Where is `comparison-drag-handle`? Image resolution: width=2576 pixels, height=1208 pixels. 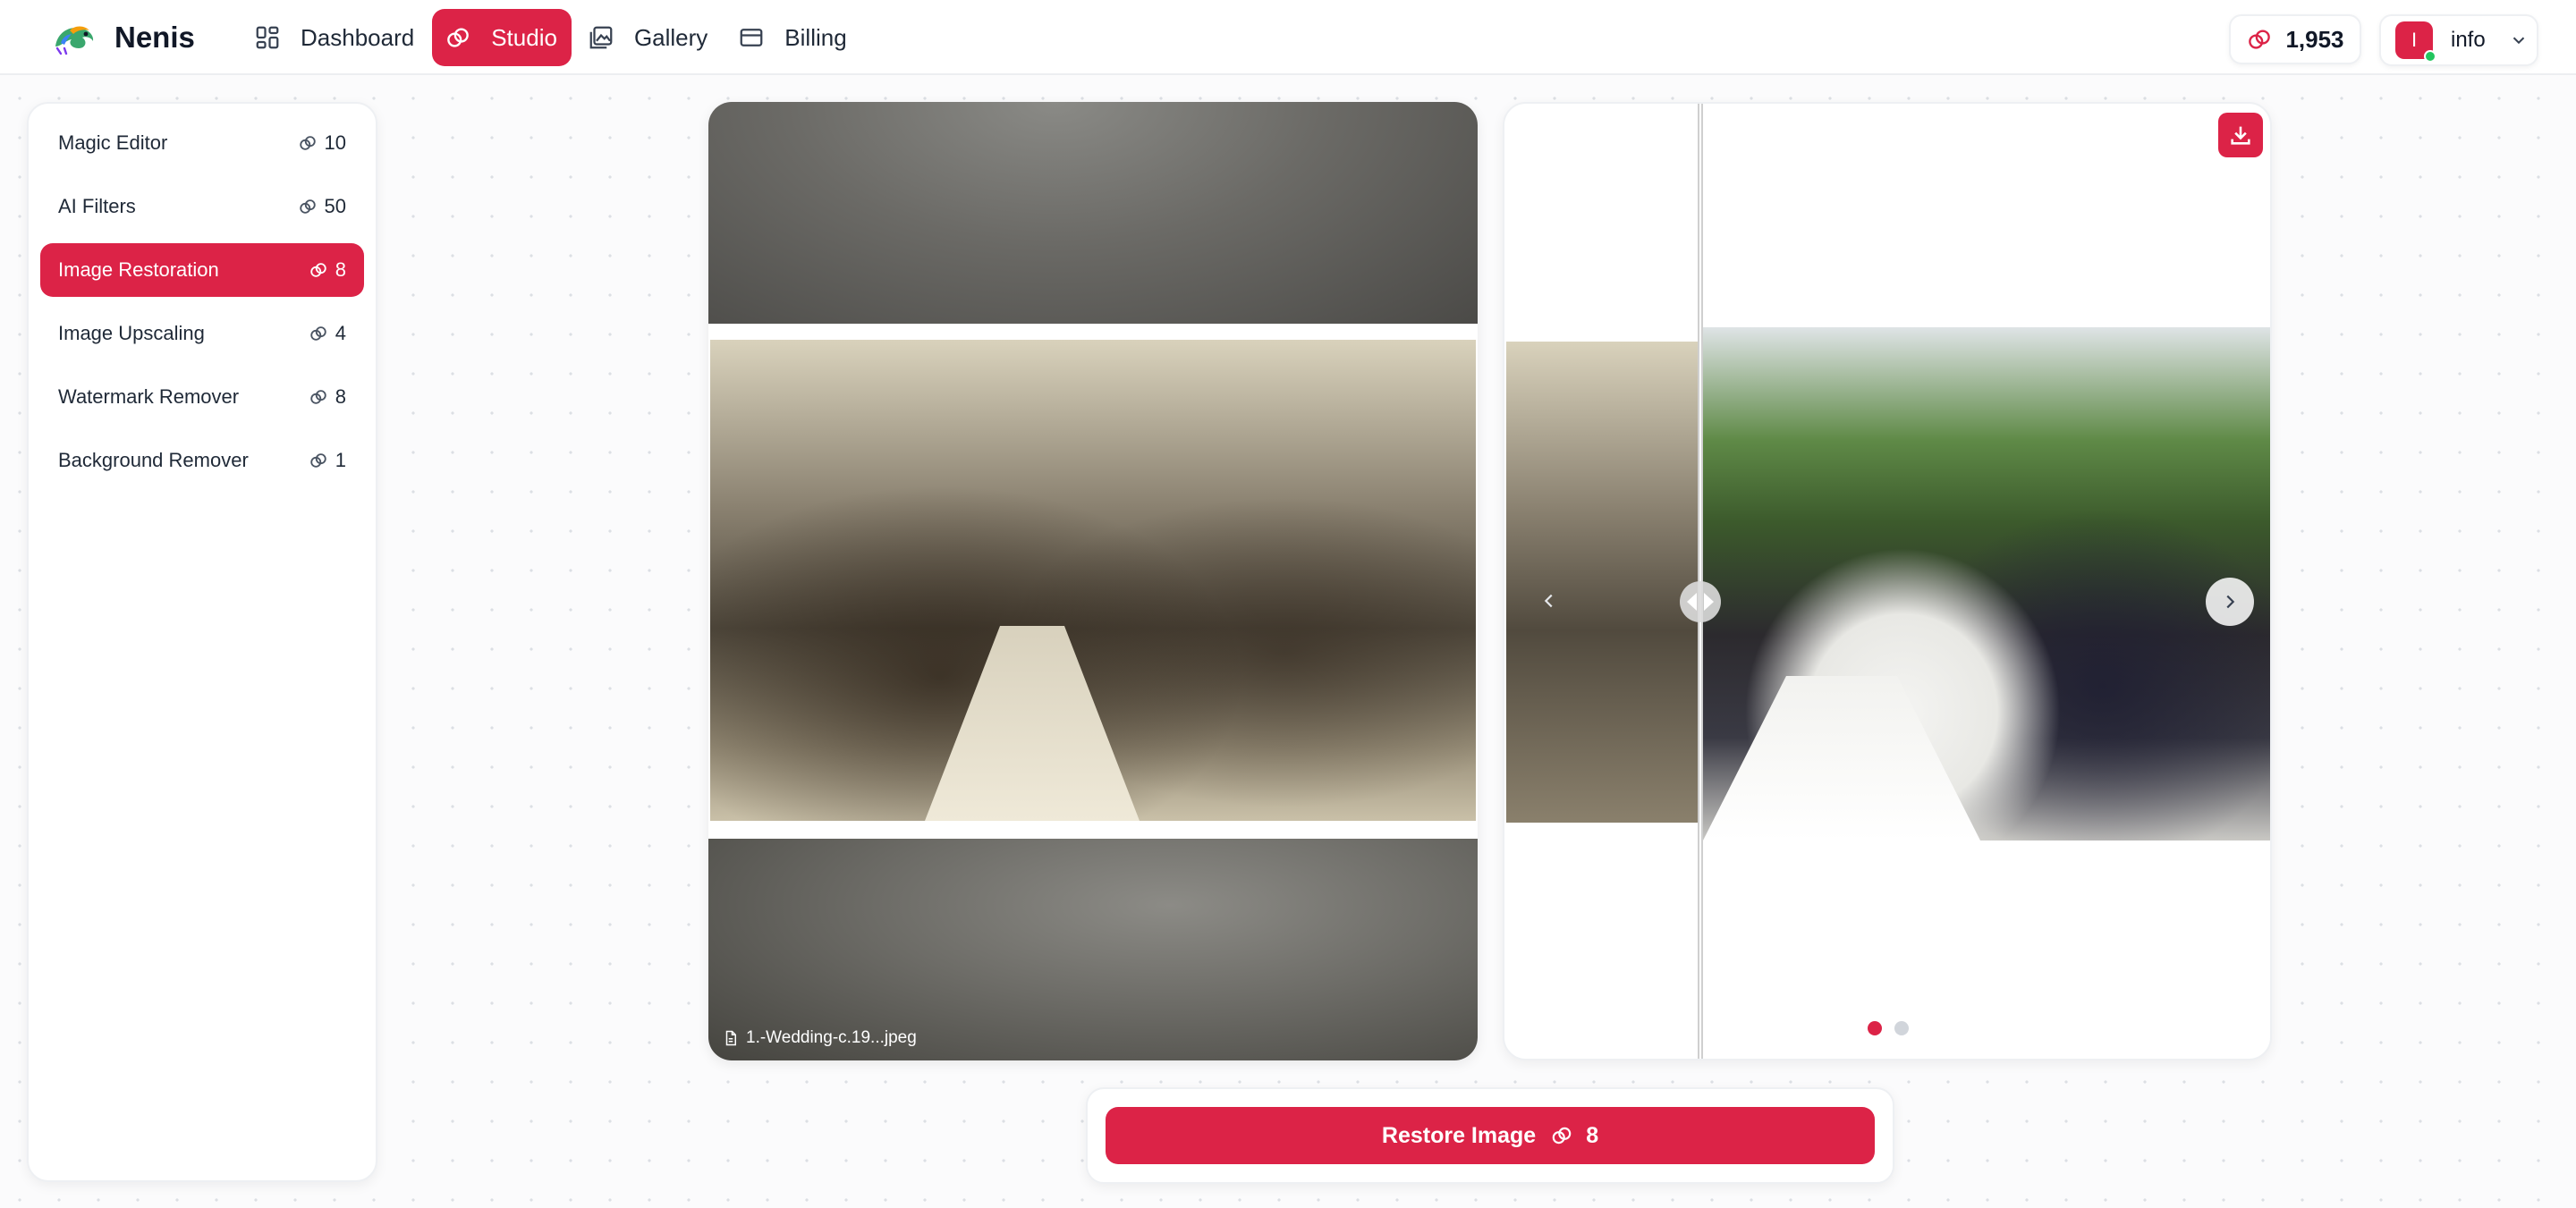 comparison-drag-handle is located at coordinates (1700, 601).